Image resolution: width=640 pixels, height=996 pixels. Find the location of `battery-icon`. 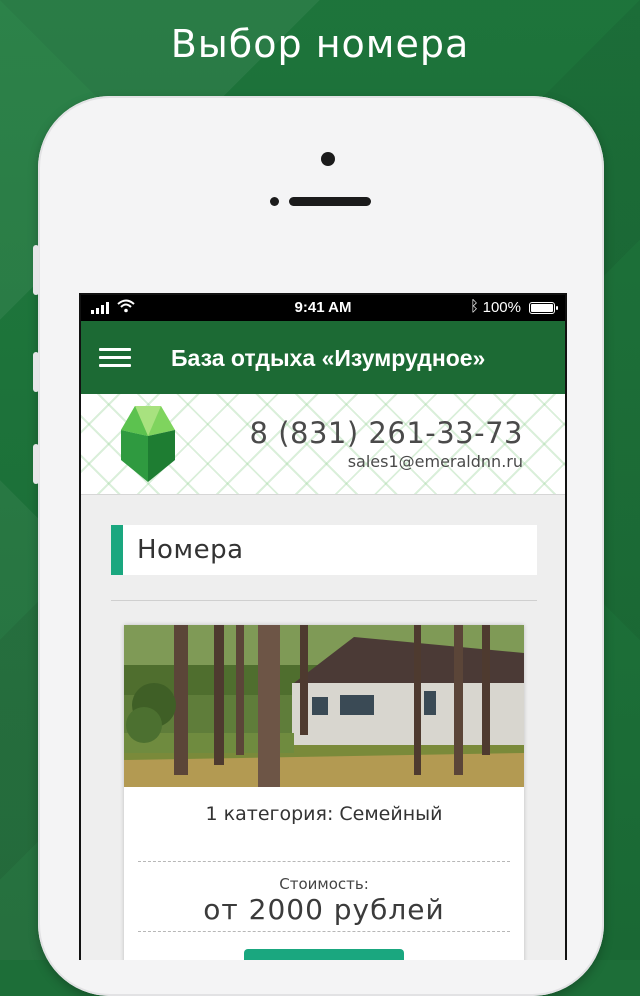

battery-icon is located at coordinates (543, 308).